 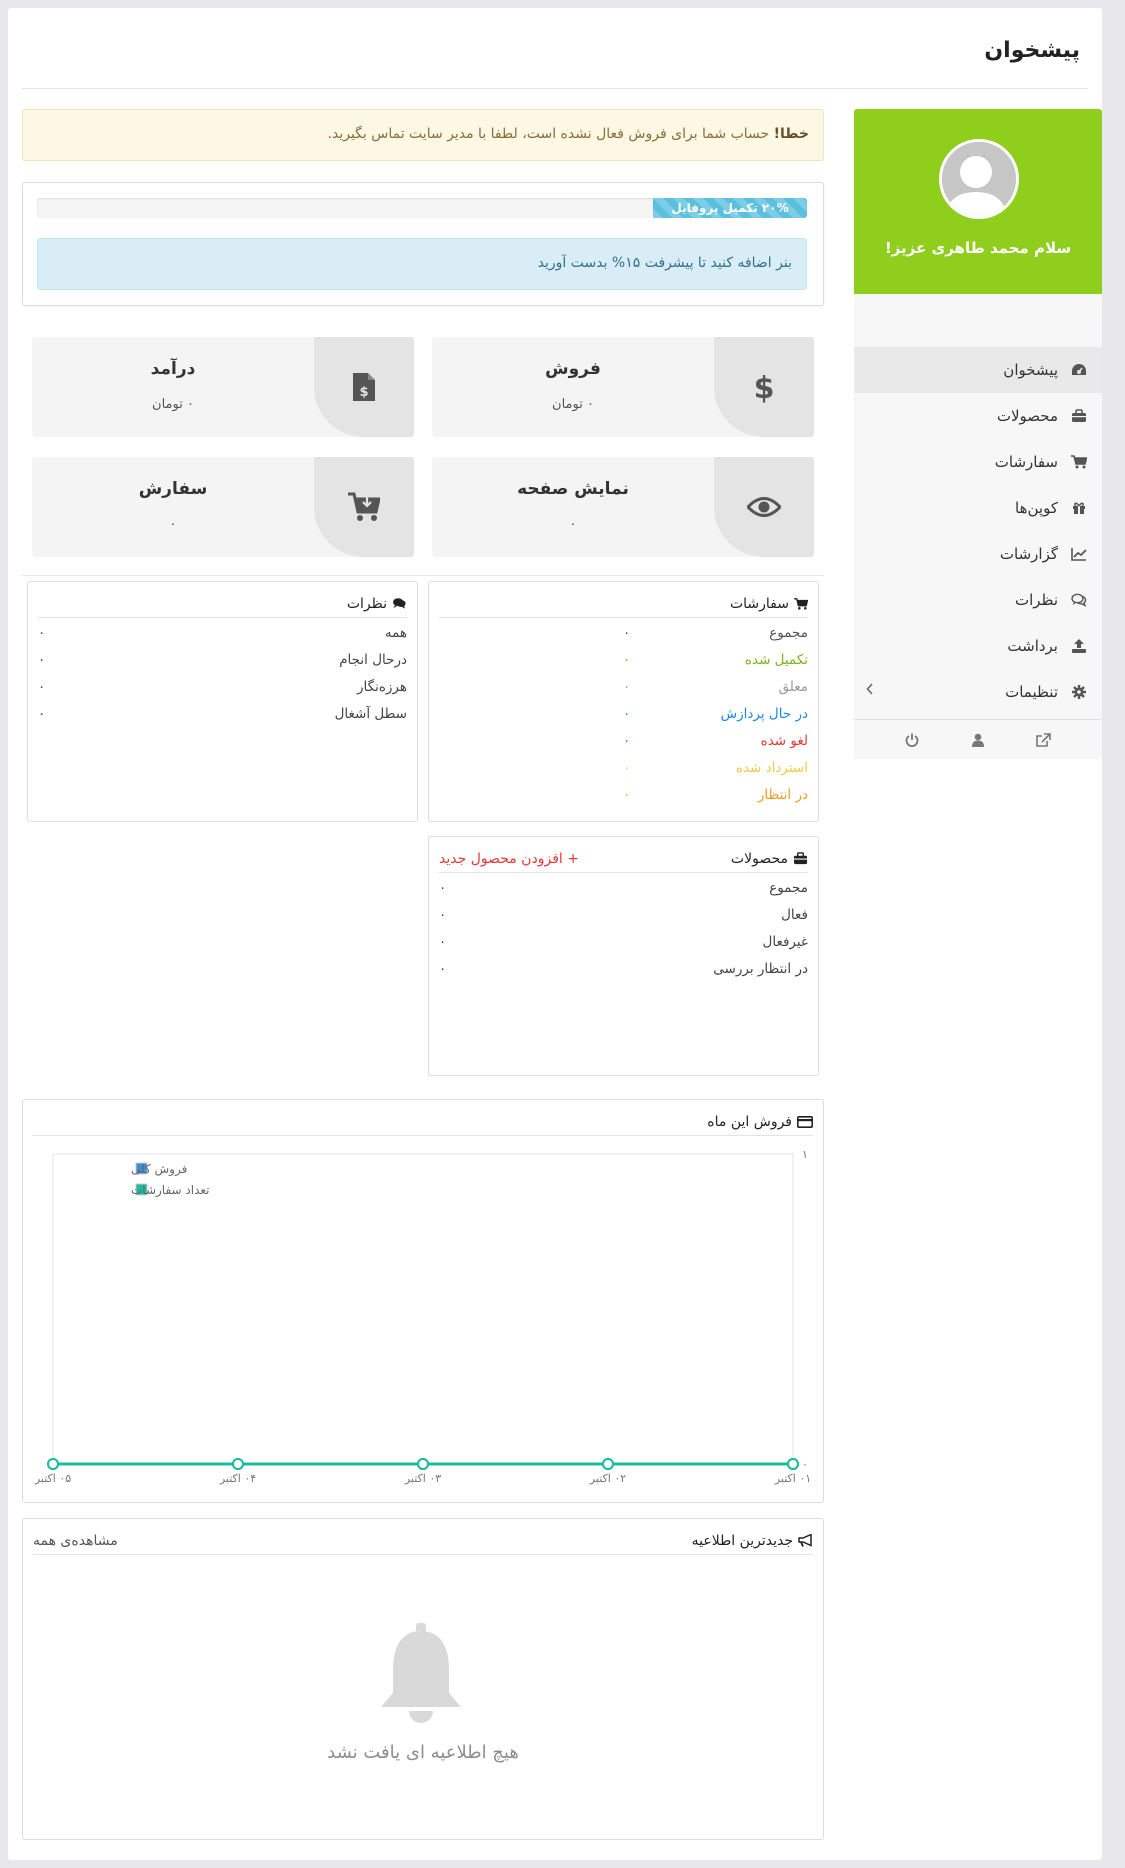 What do you see at coordinates (870, 691) in the screenshot?
I see `chevron-left-icon` at bounding box center [870, 691].